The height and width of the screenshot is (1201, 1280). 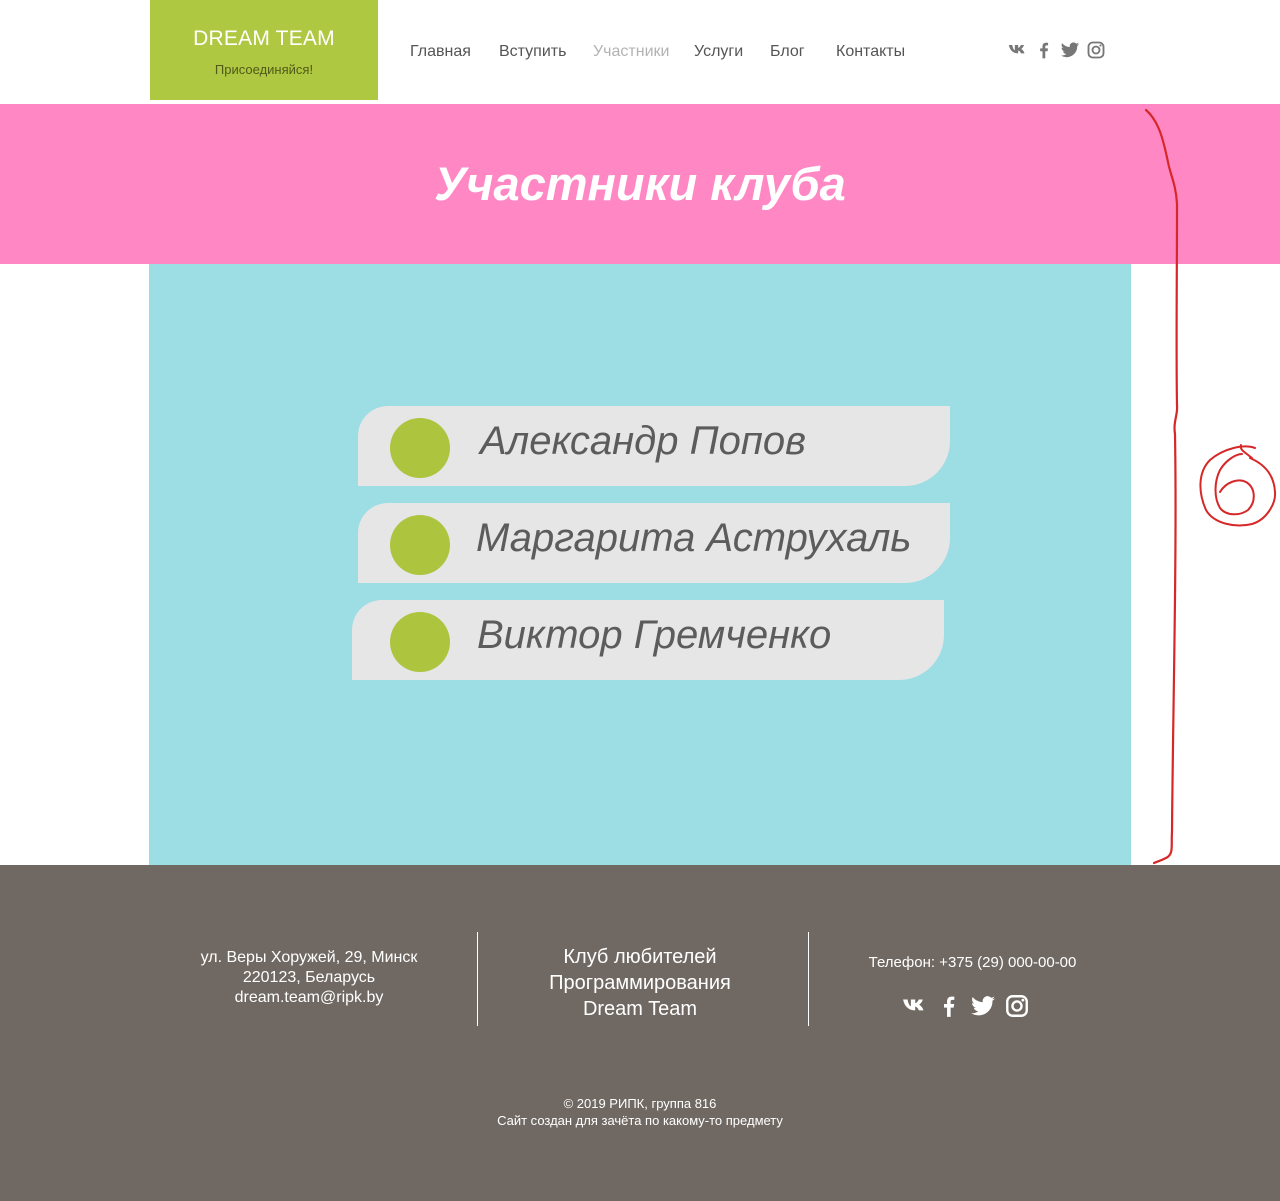 What do you see at coordinates (264, 38) in the screenshot?
I see `logo-title: DREAM TEAM` at bounding box center [264, 38].